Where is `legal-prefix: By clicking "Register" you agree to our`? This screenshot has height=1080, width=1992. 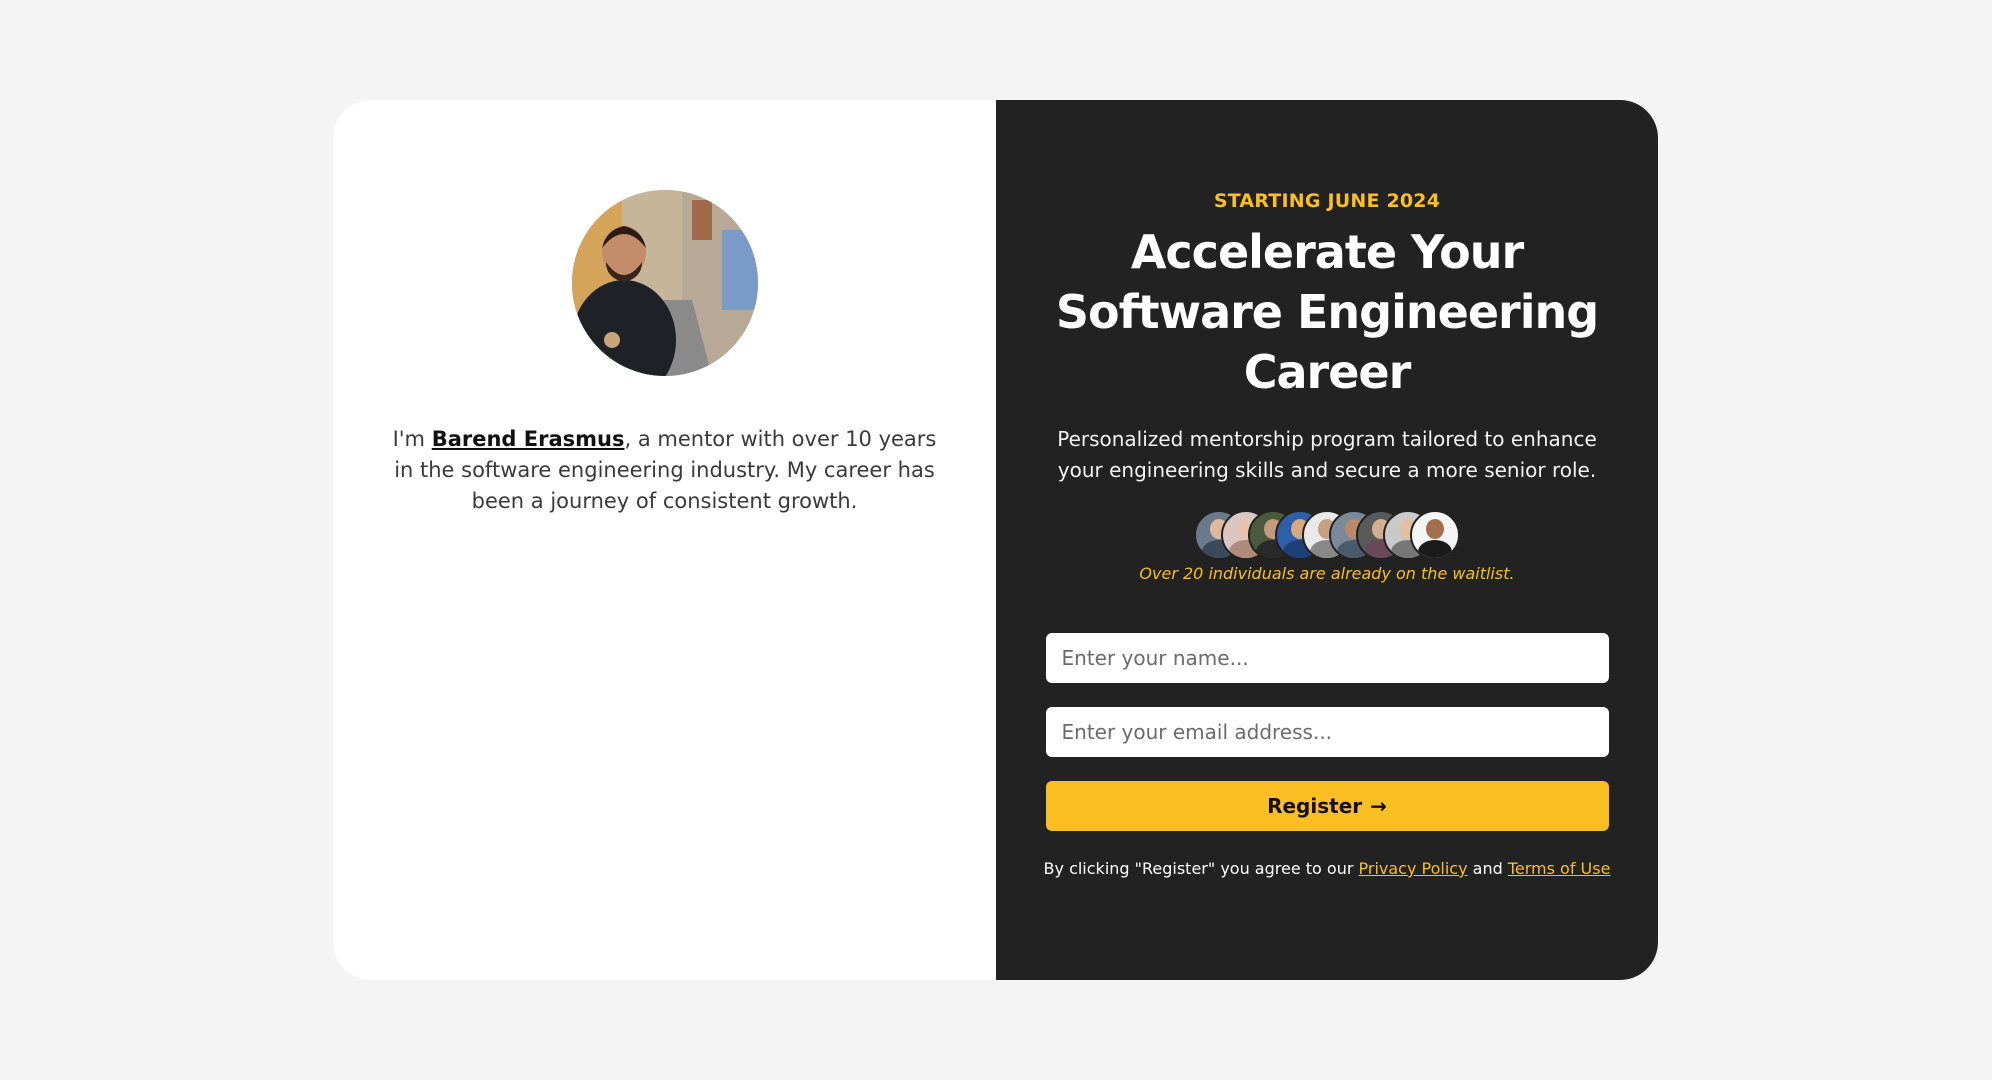 legal-prefix: By clicking "Register" you agree to our is located at coordinates (1201, 868).